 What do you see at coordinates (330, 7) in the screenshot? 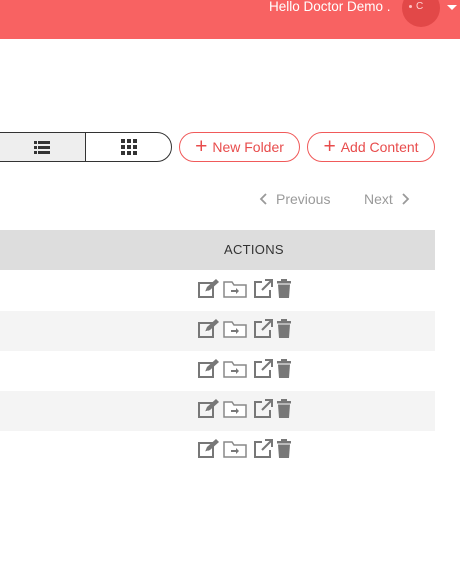
I see `greeting-text: Hello Doctor Demo .` at bounding box center [330, 7].